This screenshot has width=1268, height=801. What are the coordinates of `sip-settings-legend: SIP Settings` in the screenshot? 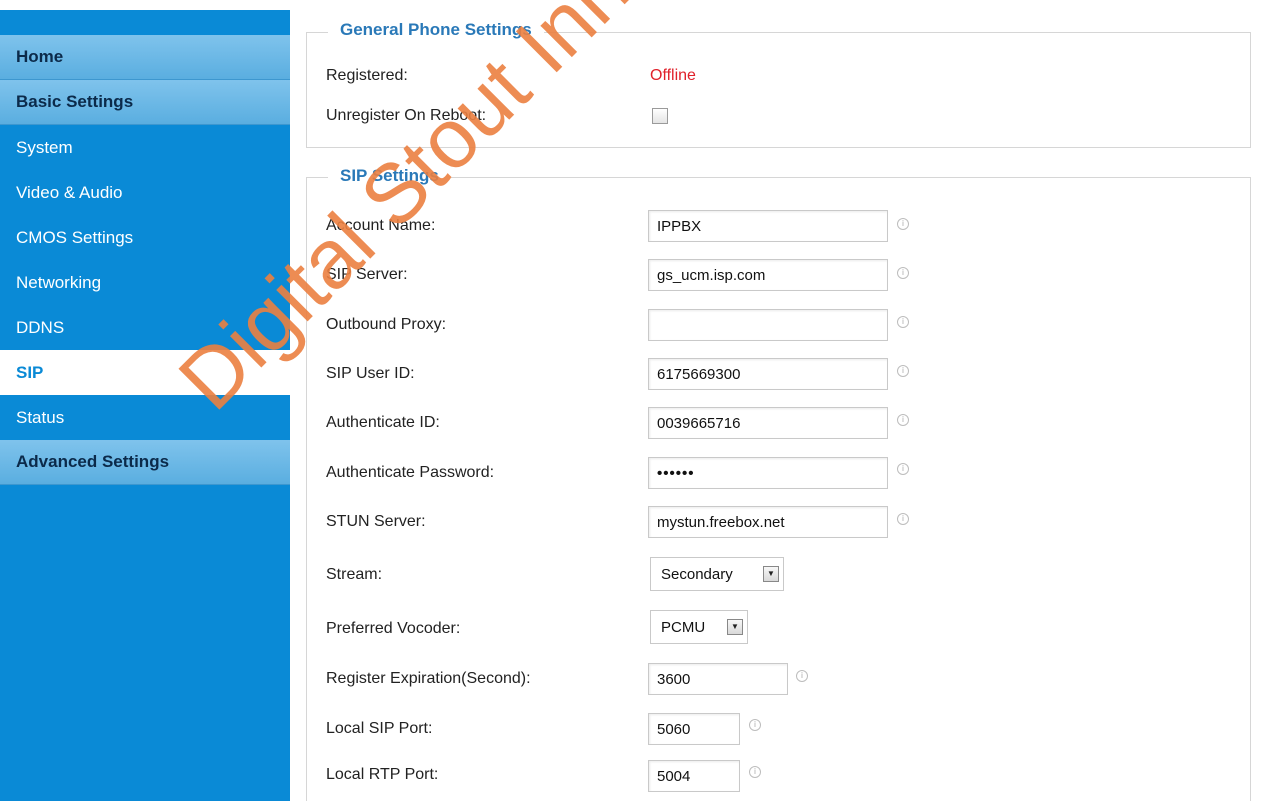 It's located at (389, 176).